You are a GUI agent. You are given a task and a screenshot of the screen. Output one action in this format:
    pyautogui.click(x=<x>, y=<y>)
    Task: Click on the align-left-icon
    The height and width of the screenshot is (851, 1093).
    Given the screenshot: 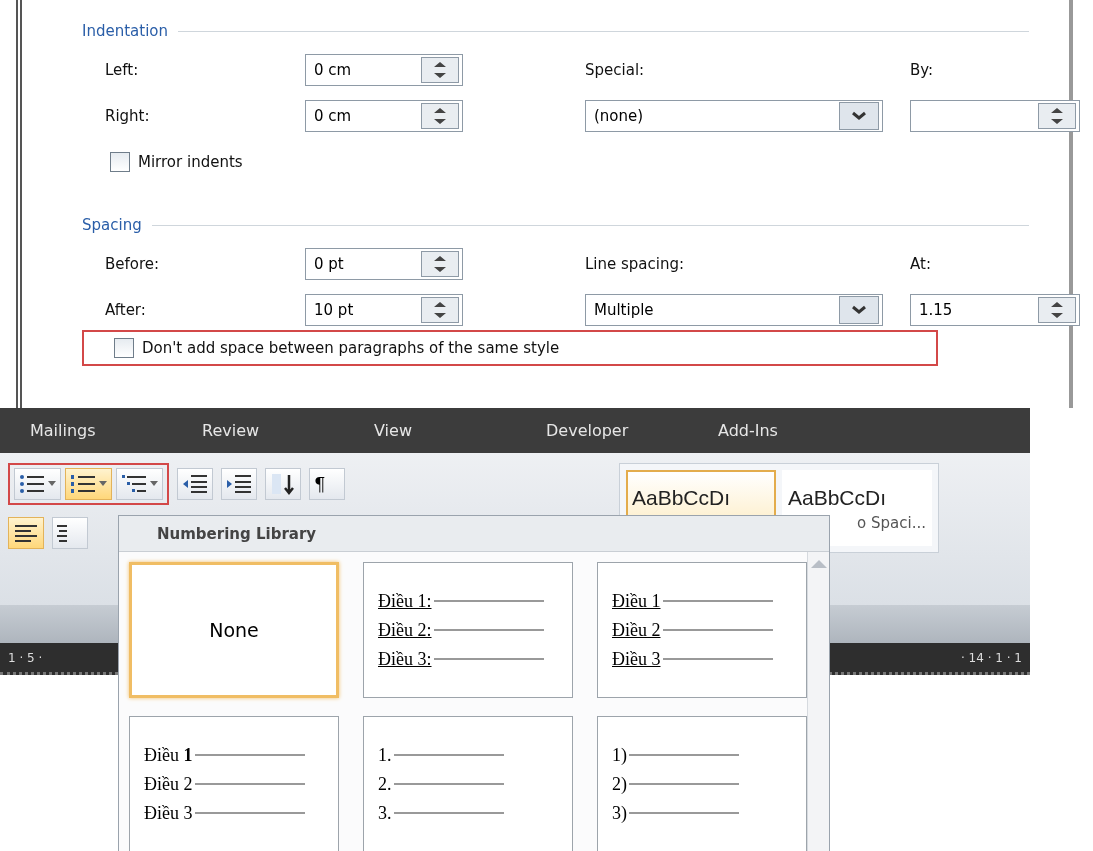 What is the action you would take?
    pyautogui.click(x=26, y=533)
    